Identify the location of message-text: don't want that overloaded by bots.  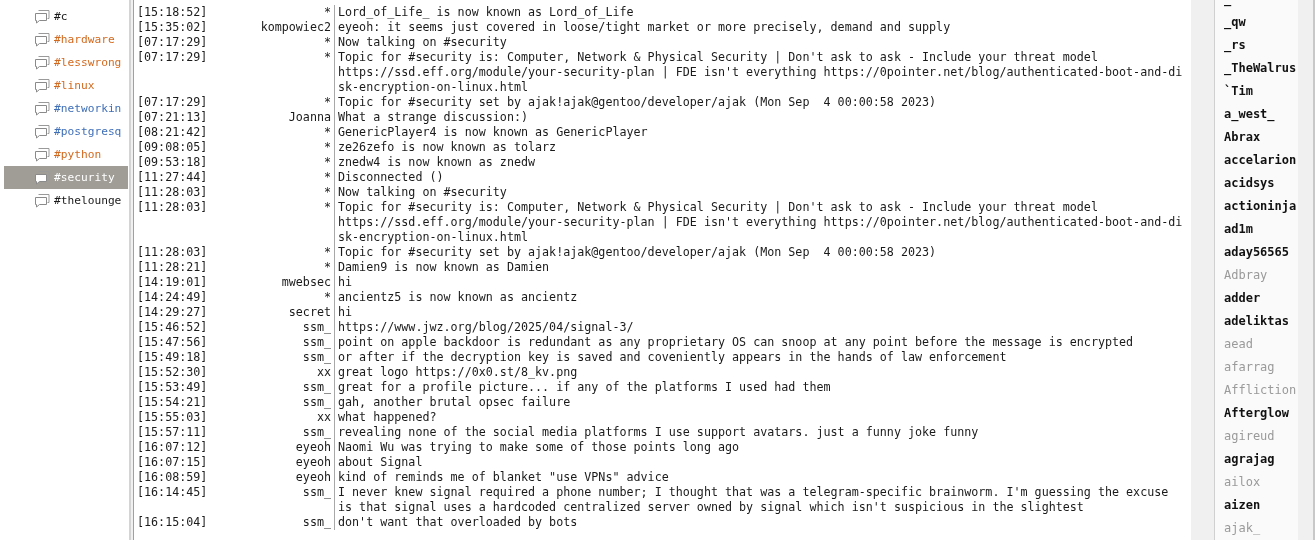
(458, 522).